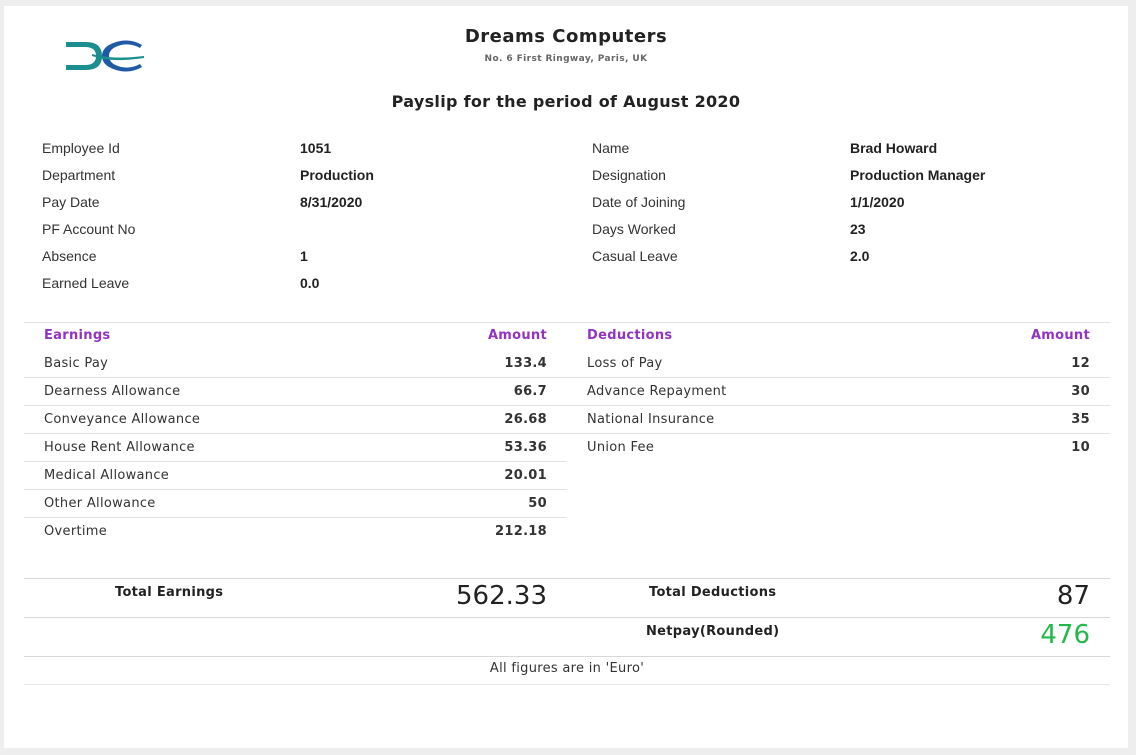 Image resolution: width=1136 pixels, height=755 pixels. I want to click on info-label: Date of Joining, so click(639, 202).